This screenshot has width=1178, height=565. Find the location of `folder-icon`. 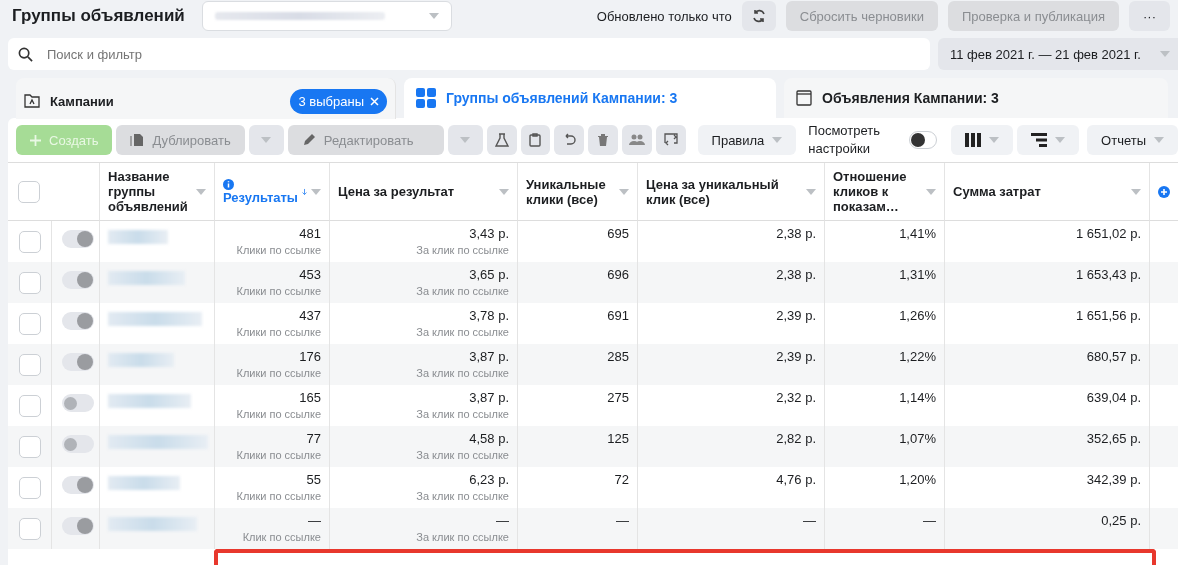

folder-icon is located at coordinates (32, 101).